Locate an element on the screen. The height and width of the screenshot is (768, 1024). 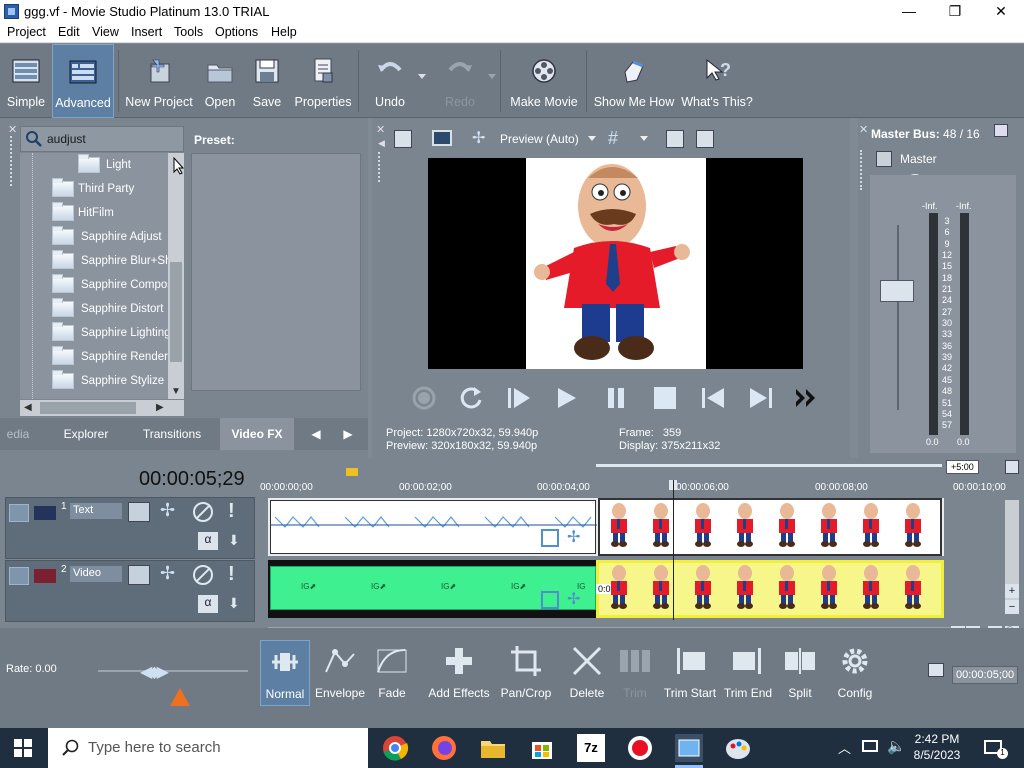
tray-chevron-icon: ︿ is located at coordinates (844, 747).